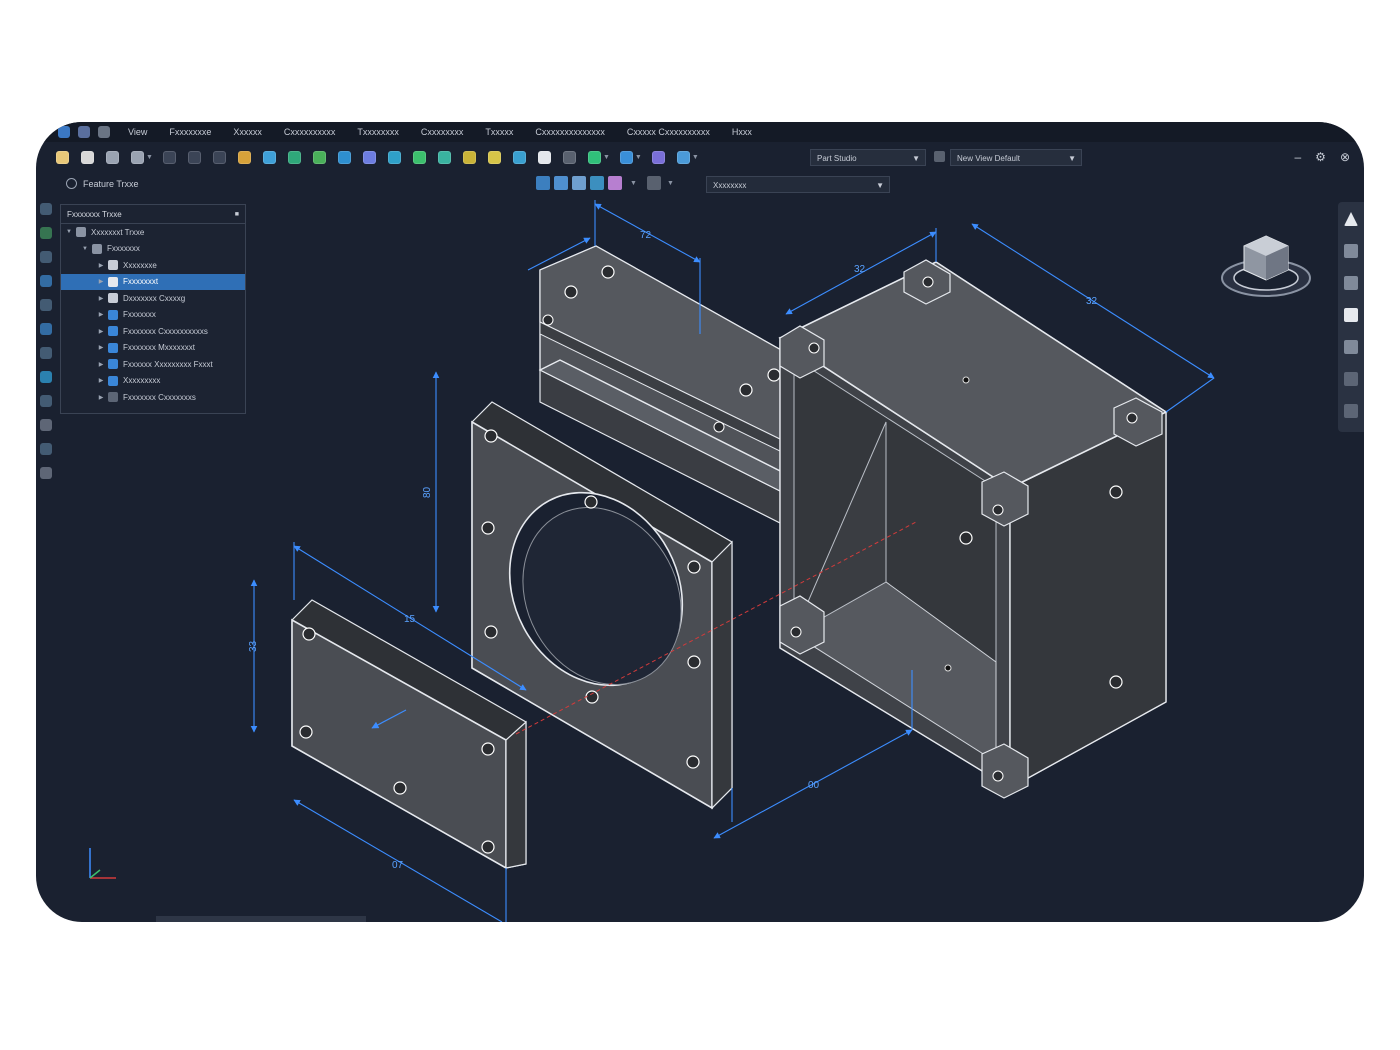  What do you see at coordinates (1351, 379) in the screenshot?
I see `section-icon` at bounding box center [1351, 379].